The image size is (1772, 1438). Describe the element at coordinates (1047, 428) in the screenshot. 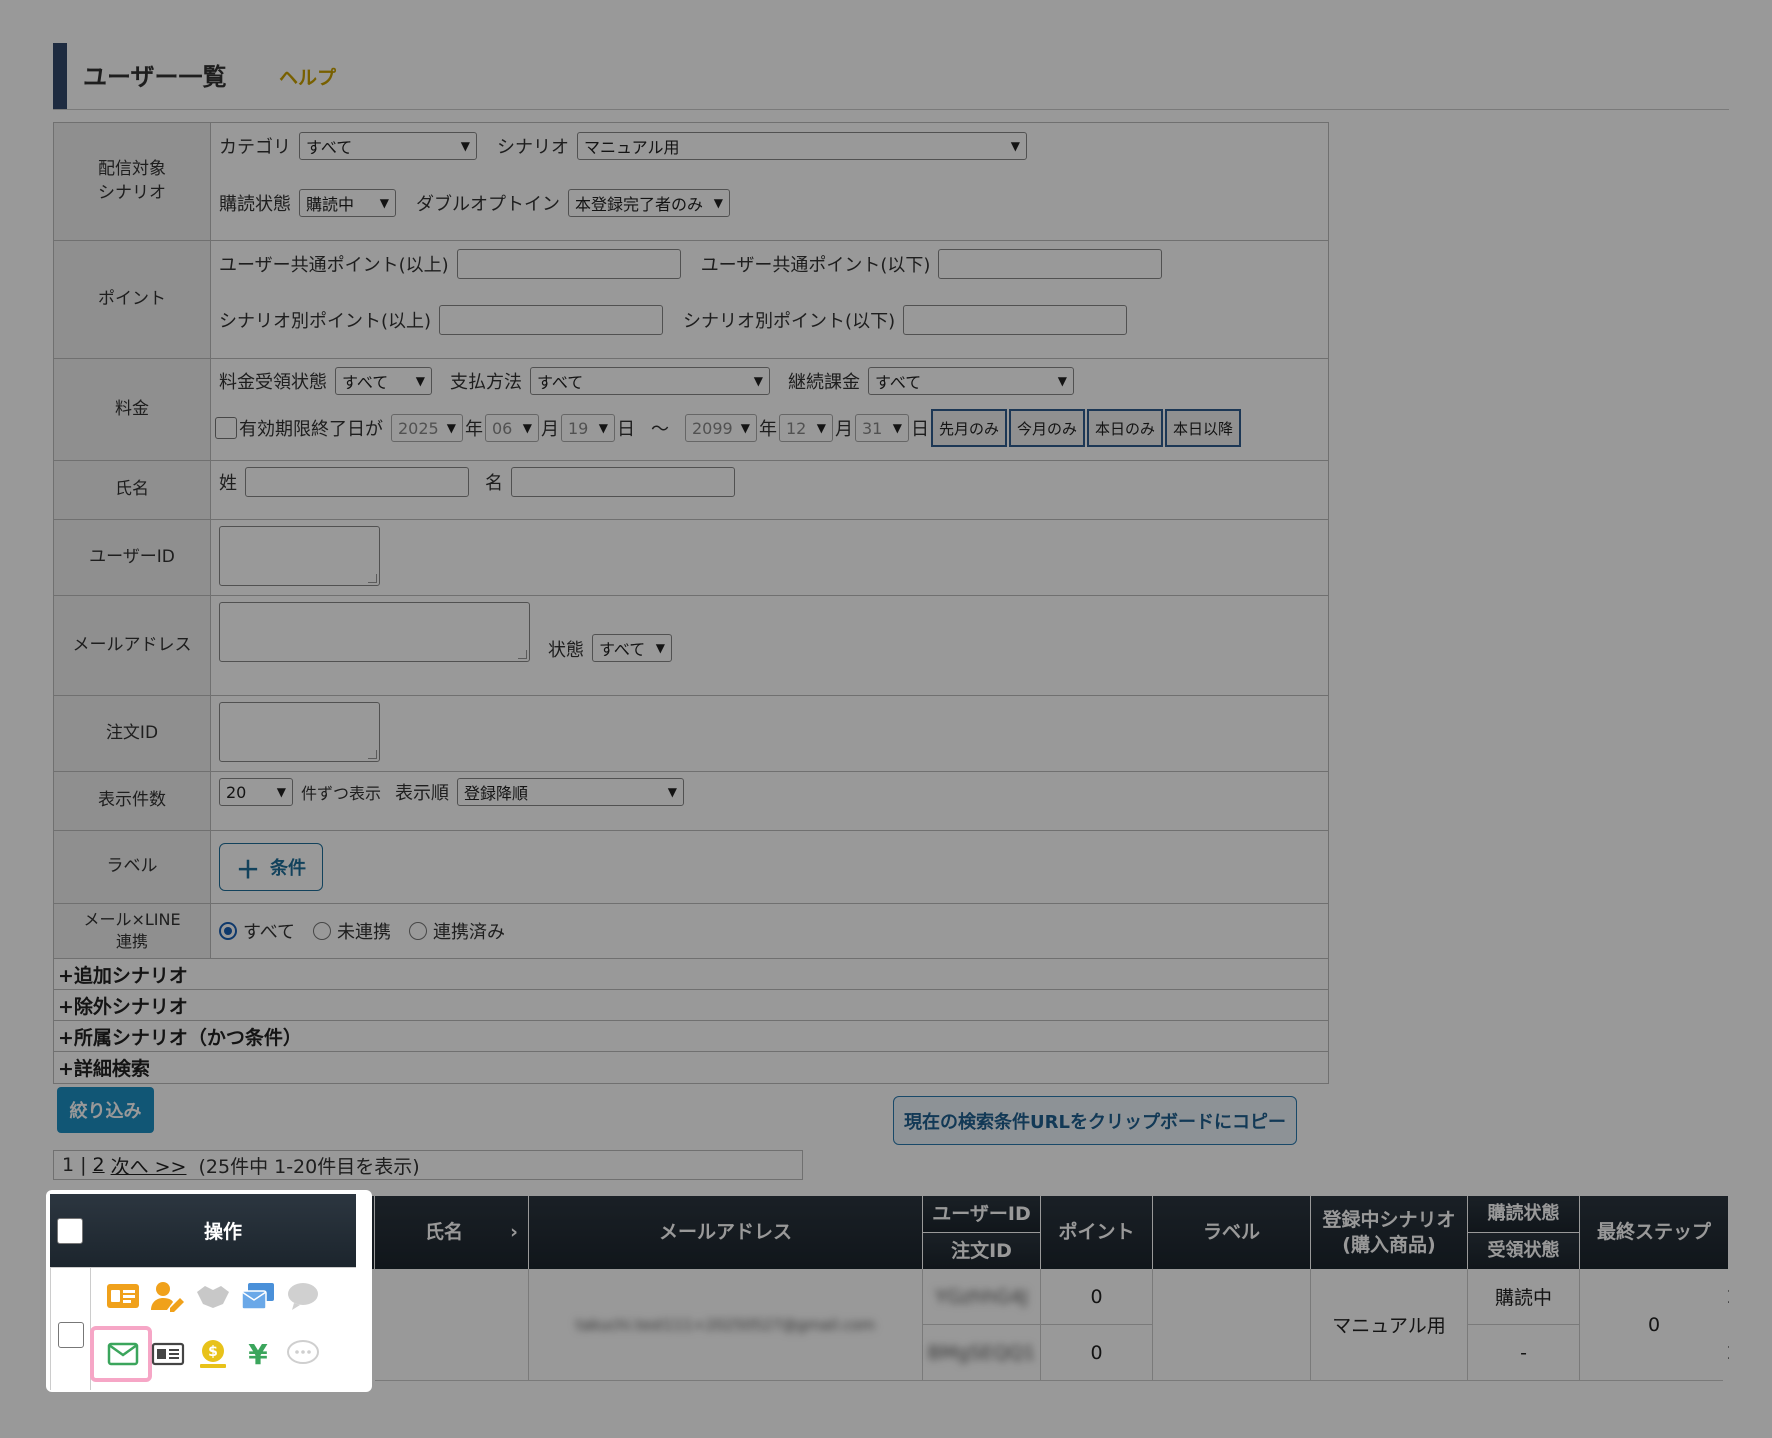

I see `this-month-button: 今月のみ` at that location.